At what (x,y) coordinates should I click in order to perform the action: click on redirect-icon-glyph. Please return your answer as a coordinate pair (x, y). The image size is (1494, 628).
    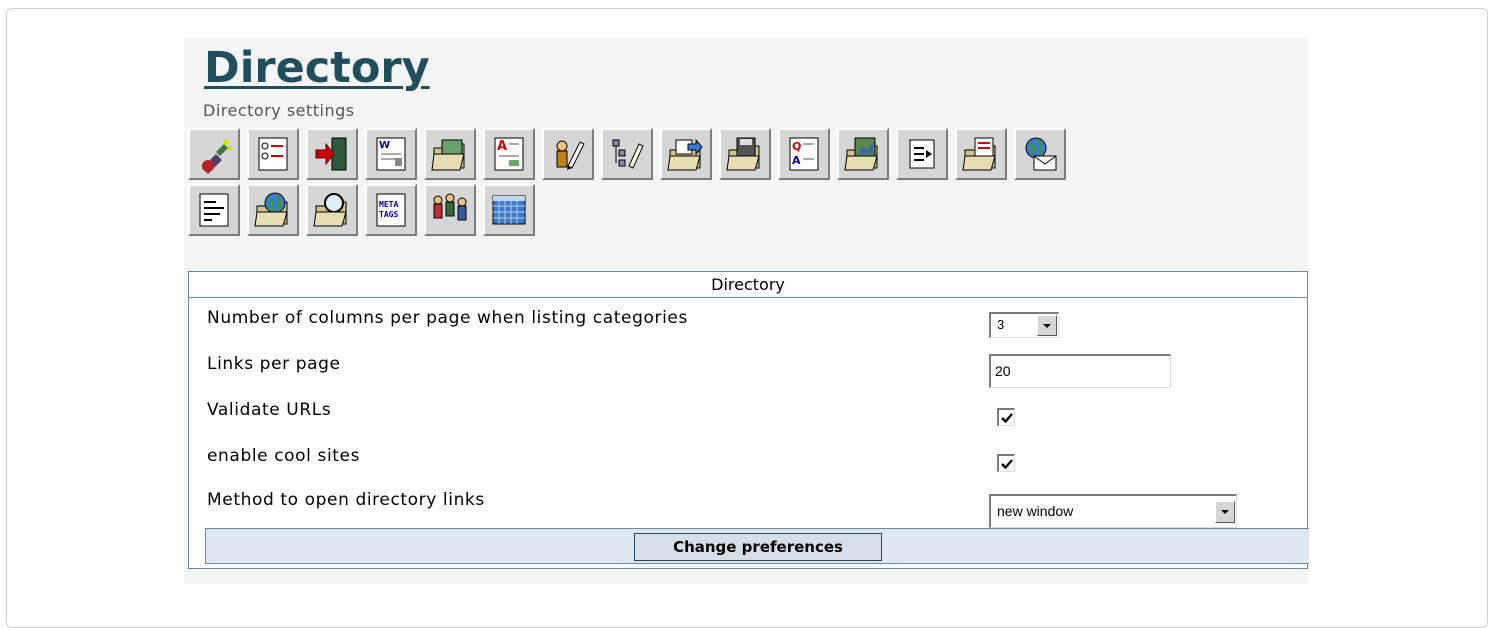
    Looking at the image, I should click on (921, 154).